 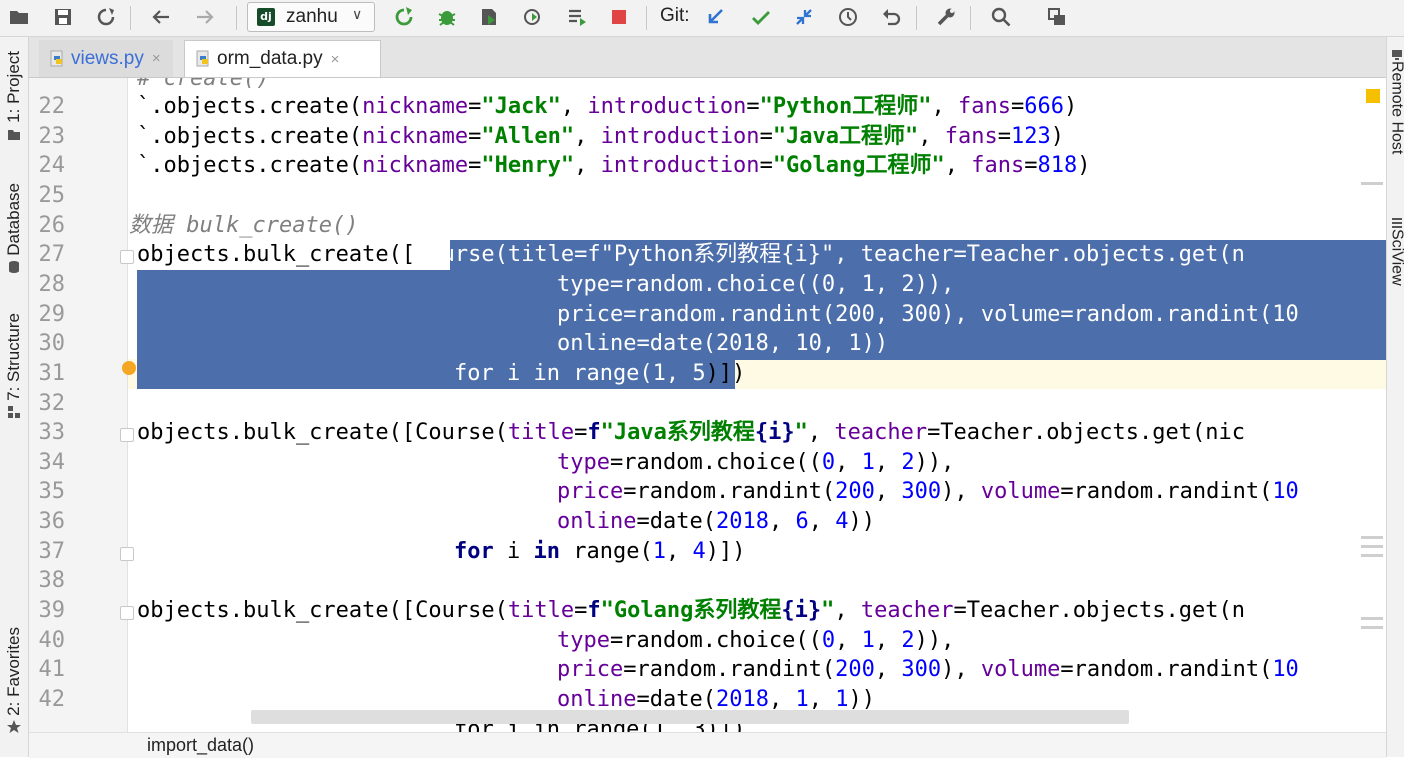 What do you see at coordinates (716, 521) in the screenshot?
I see `code-line: online=date(2018, 6, 4))` at bounding box center [716, 521].